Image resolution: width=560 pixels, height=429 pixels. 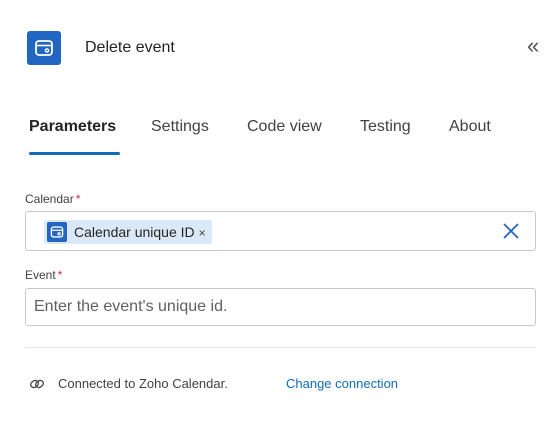 I want to click on clear-field-icon, so click(x=511, y=231).